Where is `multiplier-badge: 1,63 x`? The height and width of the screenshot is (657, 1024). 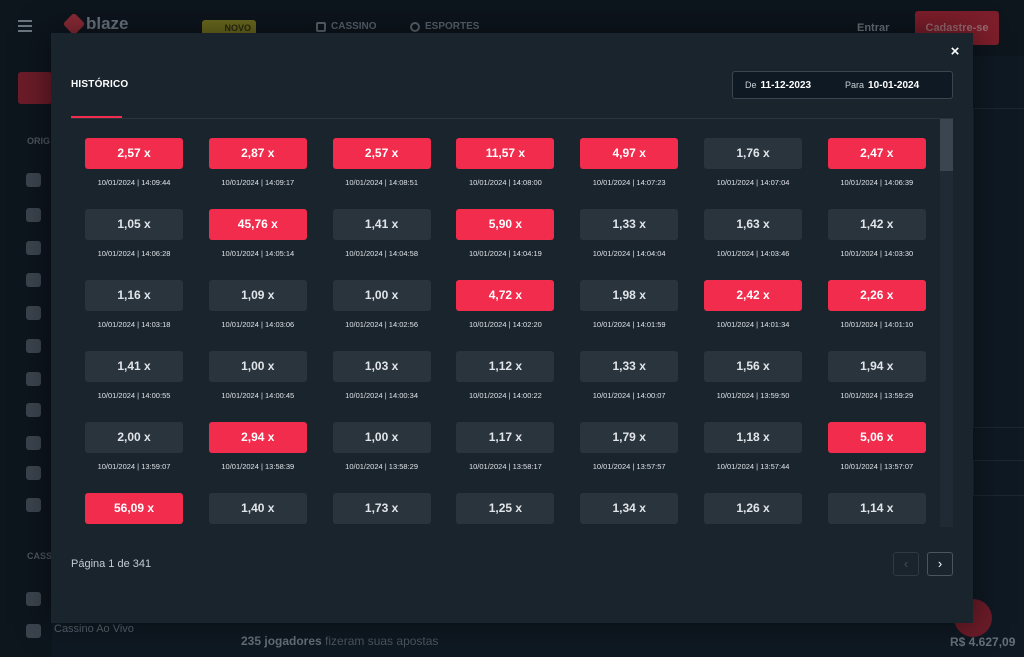
multiplier-badge: 1,63 x is located at coordinates (753, 224).